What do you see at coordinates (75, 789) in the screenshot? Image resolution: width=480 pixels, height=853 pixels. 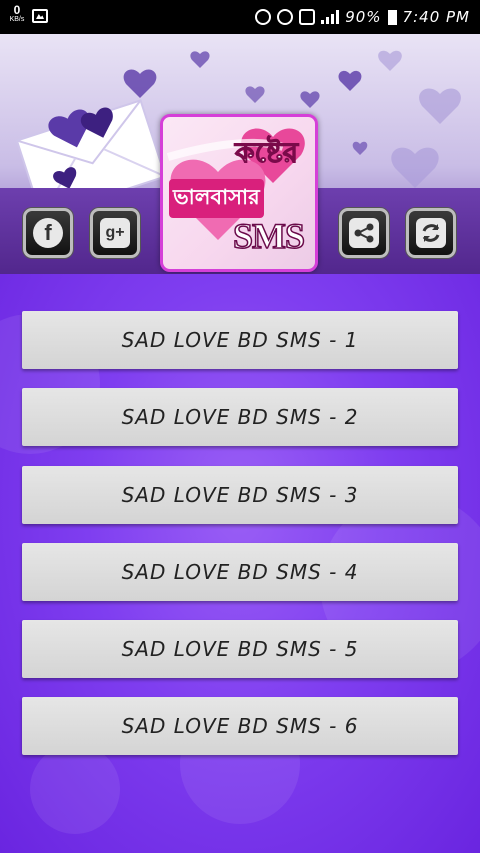 I see `bokeh-circle` at bounding box center [75, 789].